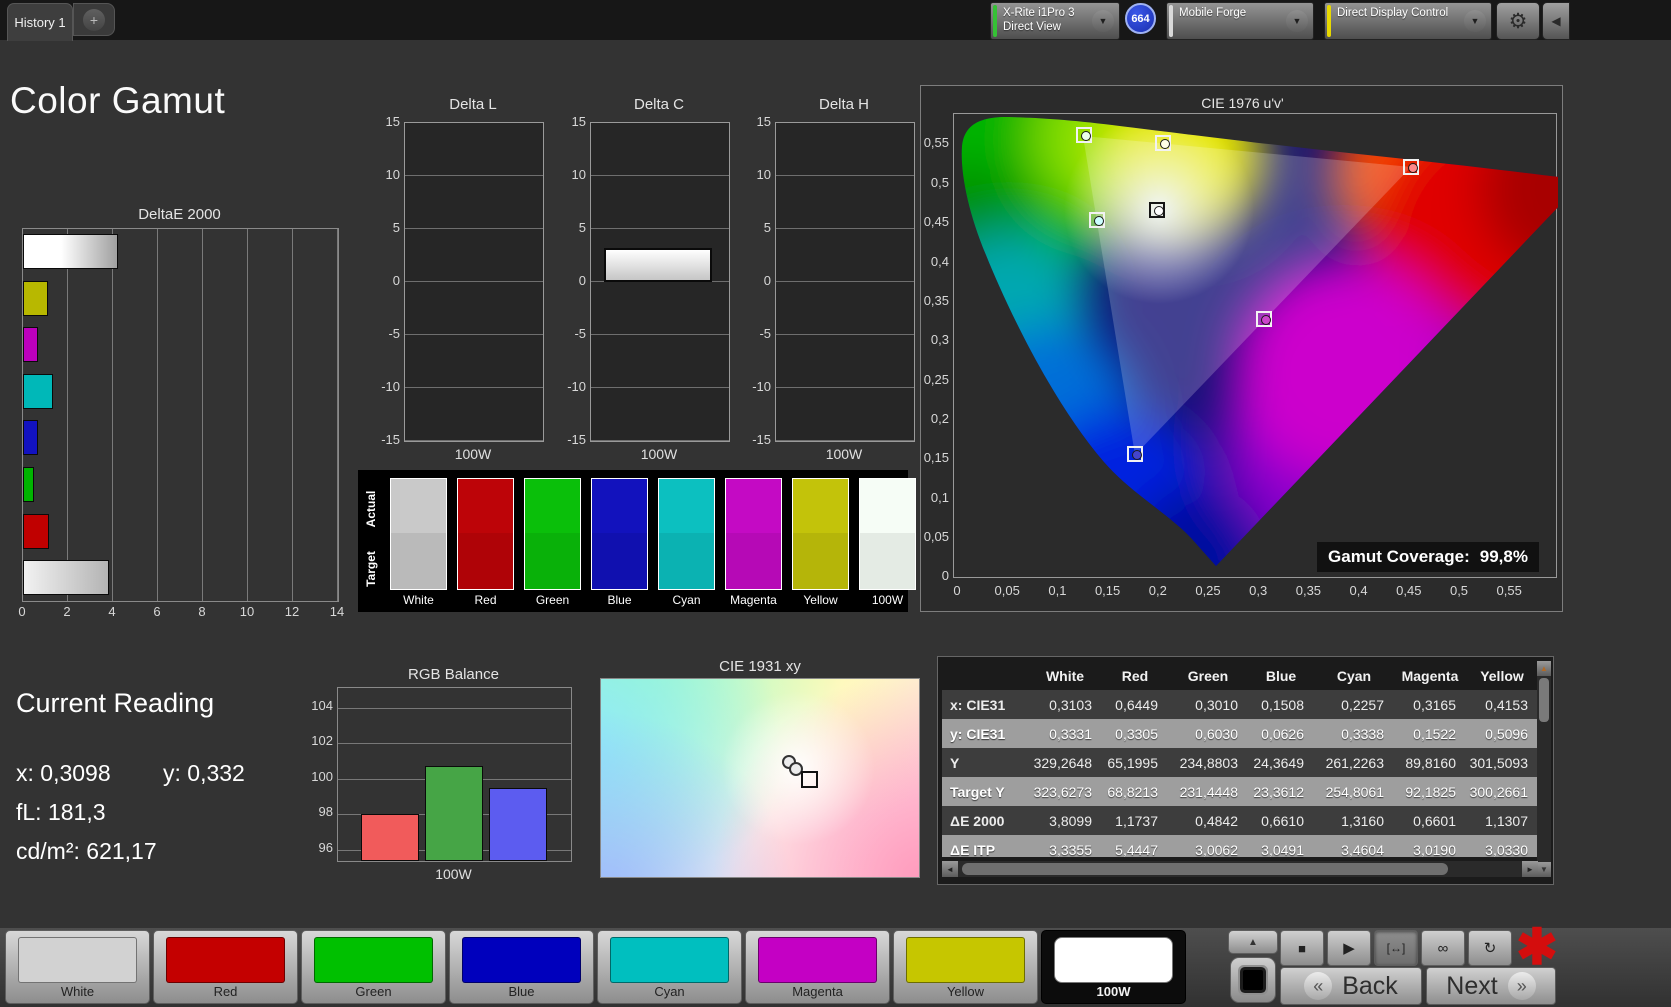 Image resolution: width=1671 pixels, height=1007 pixels. Describe the element at coordinates (965, 967) in the screenshot. I see `patch-button-yellow: Yellow` at that location.